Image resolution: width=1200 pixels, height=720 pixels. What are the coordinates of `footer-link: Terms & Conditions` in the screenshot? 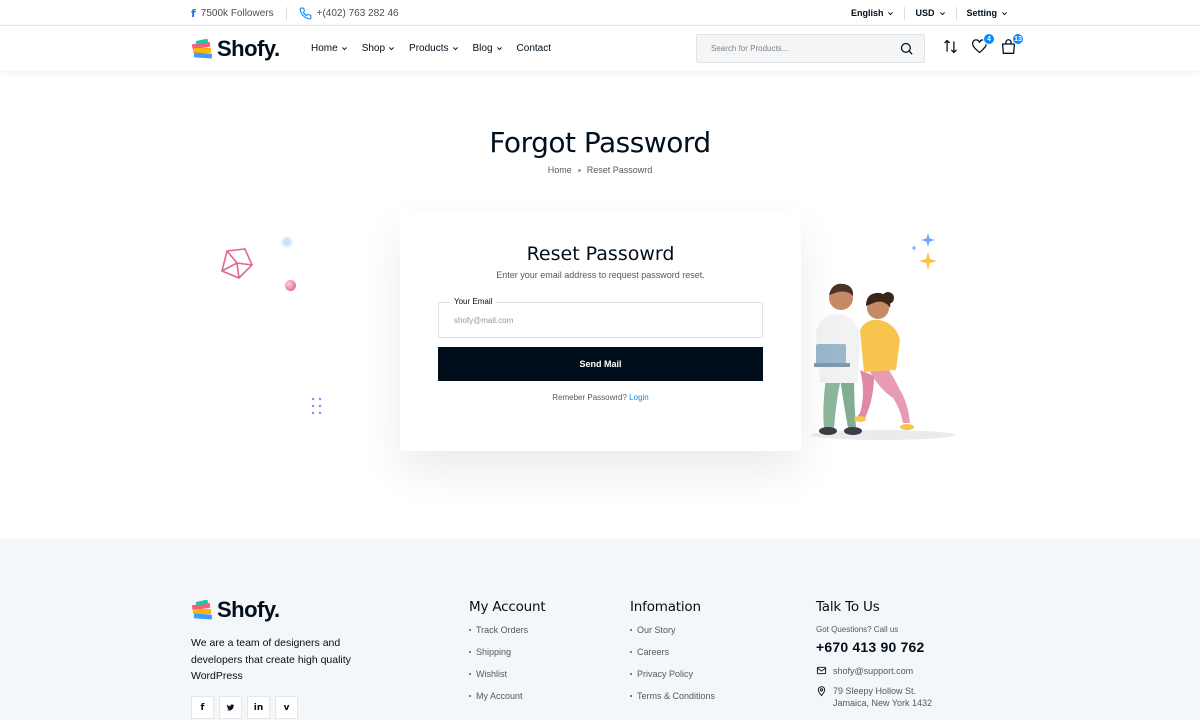 It's located at (672, 702).